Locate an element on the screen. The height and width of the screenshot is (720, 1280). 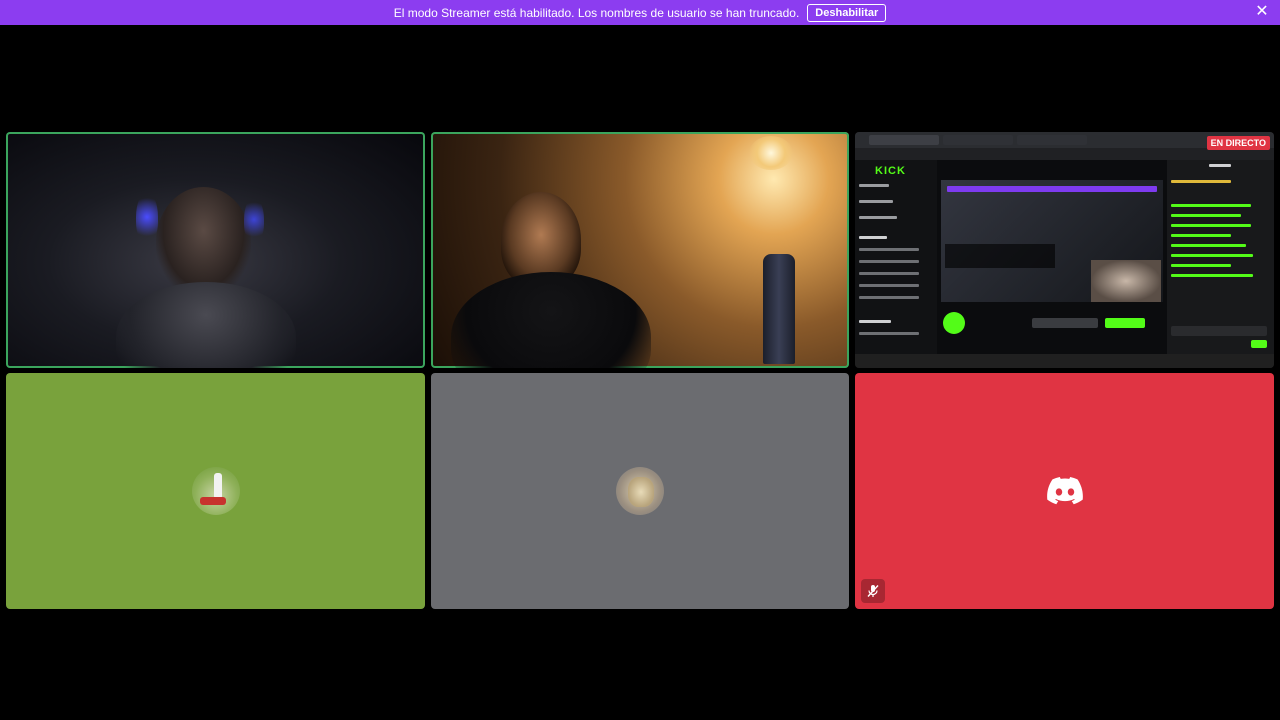
kick-sidebar is located at coordinates (896, 264).